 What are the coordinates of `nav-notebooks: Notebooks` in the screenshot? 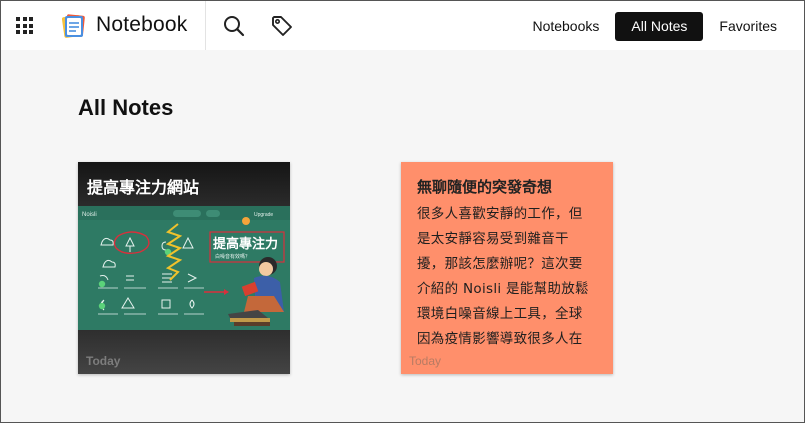 It's located at (565, 26).